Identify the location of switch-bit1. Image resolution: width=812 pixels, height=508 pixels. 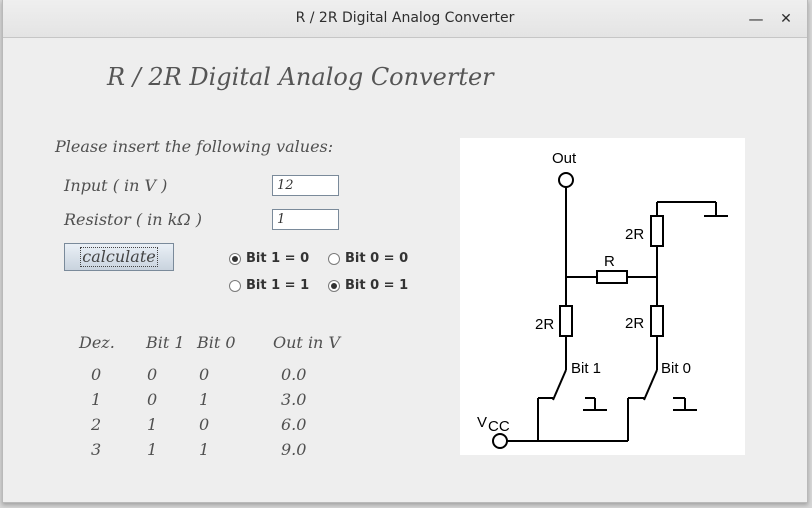
(559, 385).